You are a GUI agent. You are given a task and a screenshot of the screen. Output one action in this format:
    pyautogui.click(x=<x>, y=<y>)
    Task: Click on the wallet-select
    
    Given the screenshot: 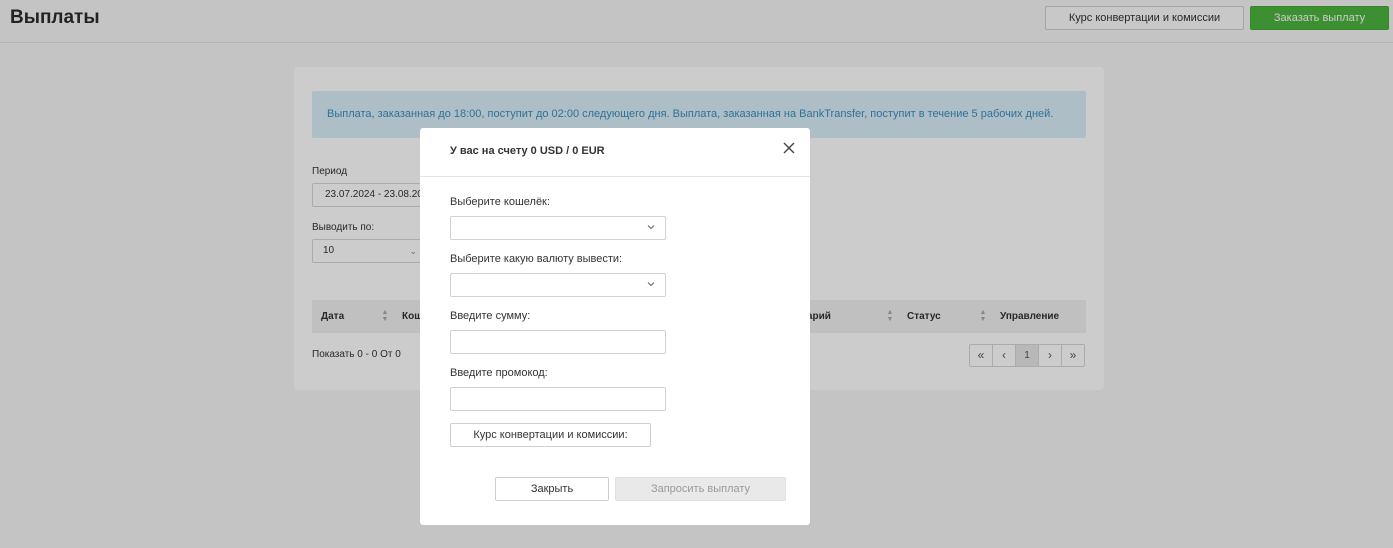 What is the action you would take?
    pyautogui.click(x=558, y=228)
    